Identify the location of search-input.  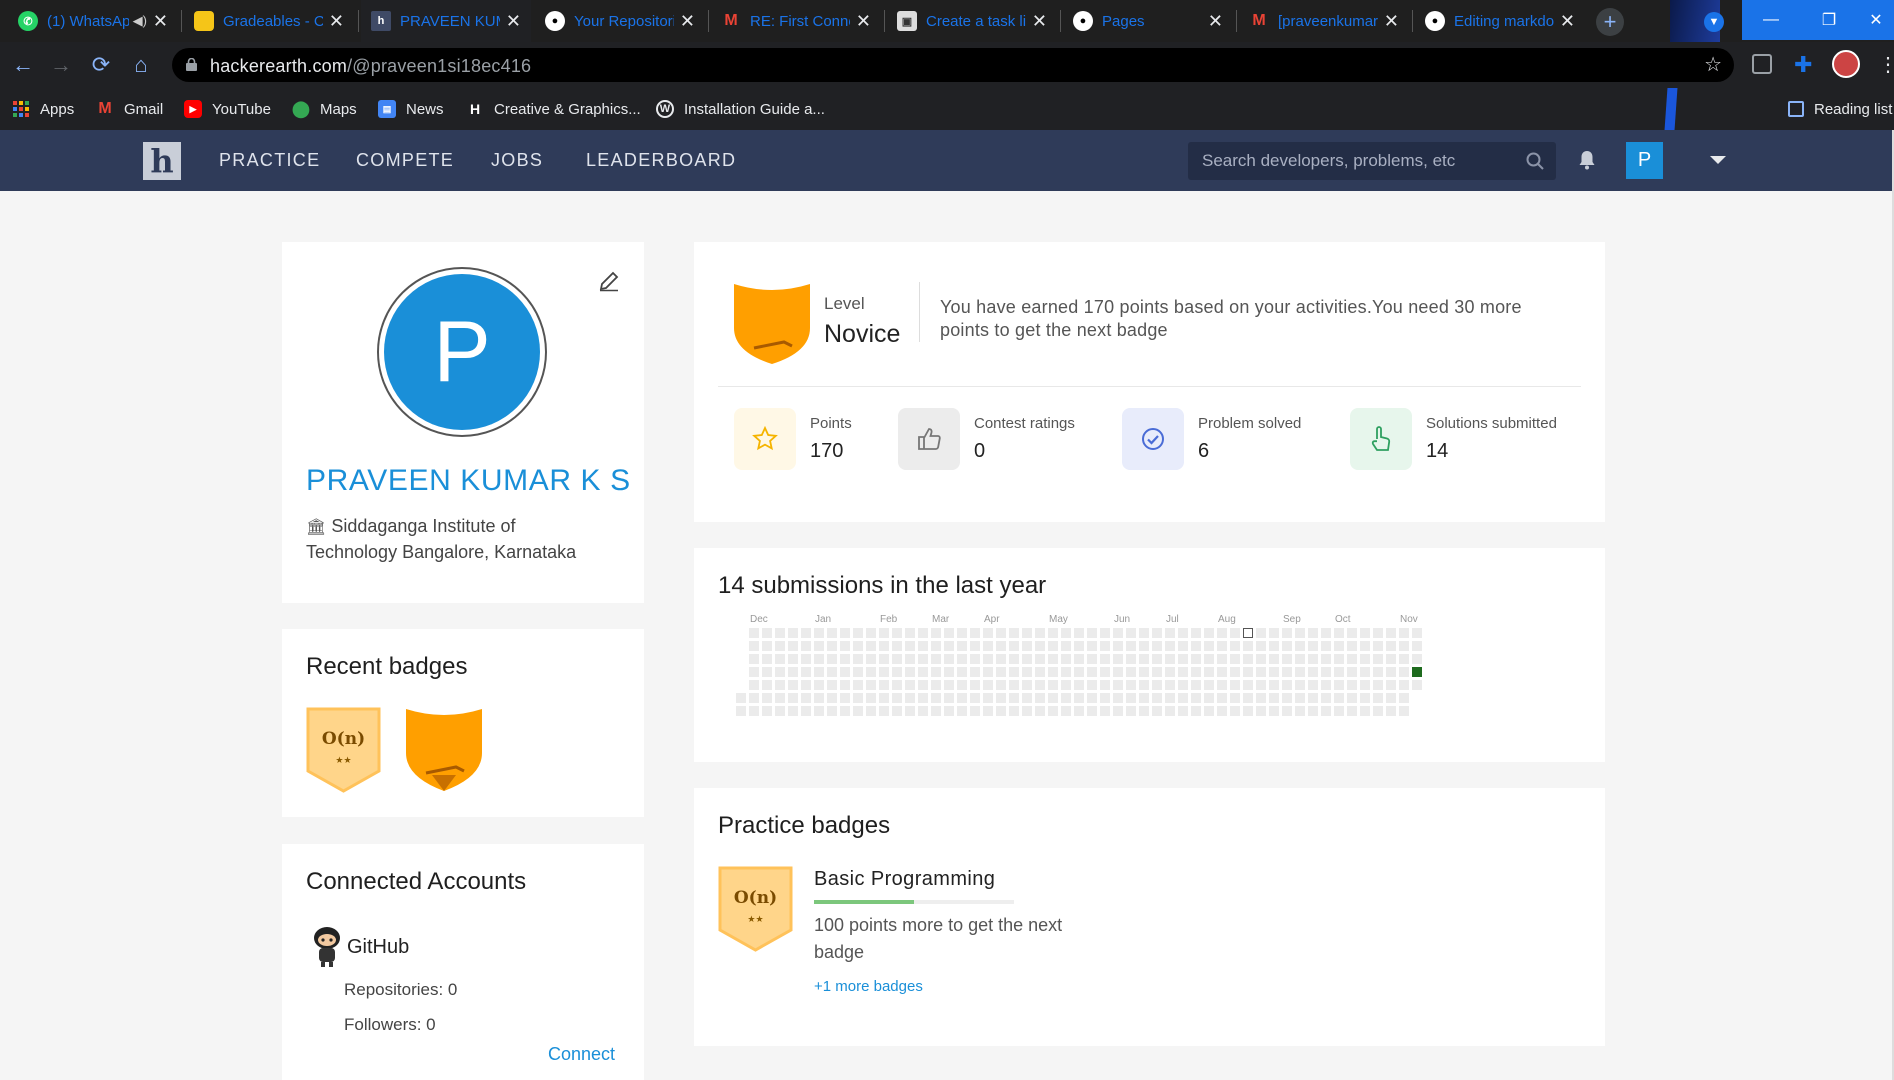
(1353, 161).